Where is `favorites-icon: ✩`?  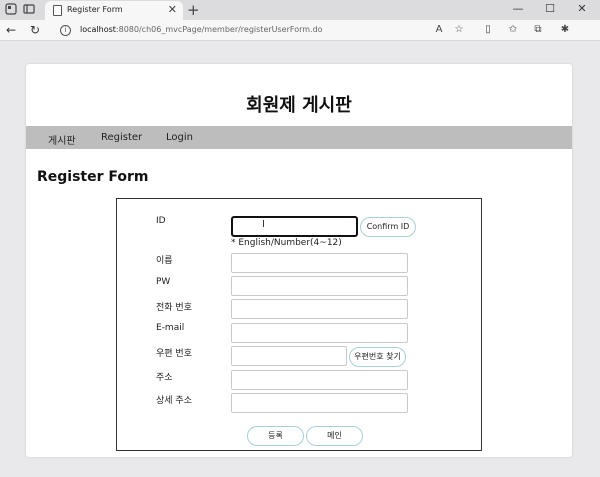
favorites-icon: ✩ is located at coordinates (513, 30).